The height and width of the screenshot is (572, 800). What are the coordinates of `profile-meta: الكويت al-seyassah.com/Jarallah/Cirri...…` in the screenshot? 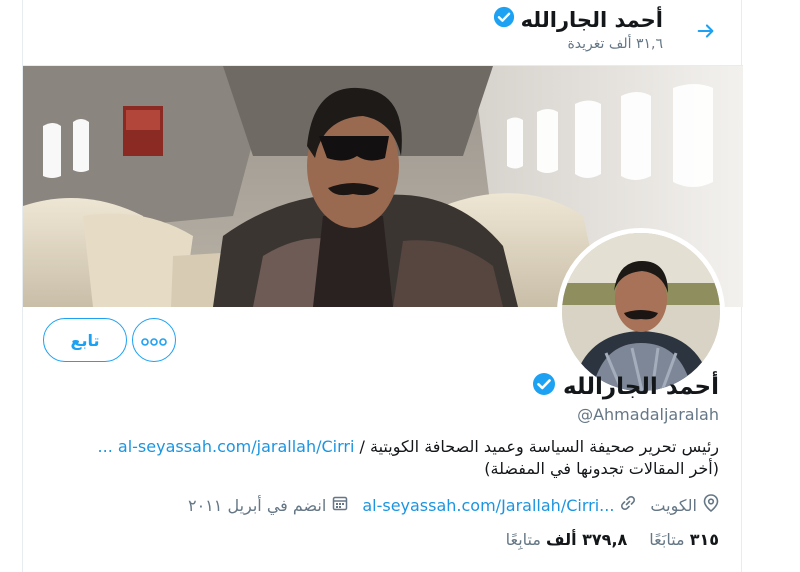 It's located at (379, 505).